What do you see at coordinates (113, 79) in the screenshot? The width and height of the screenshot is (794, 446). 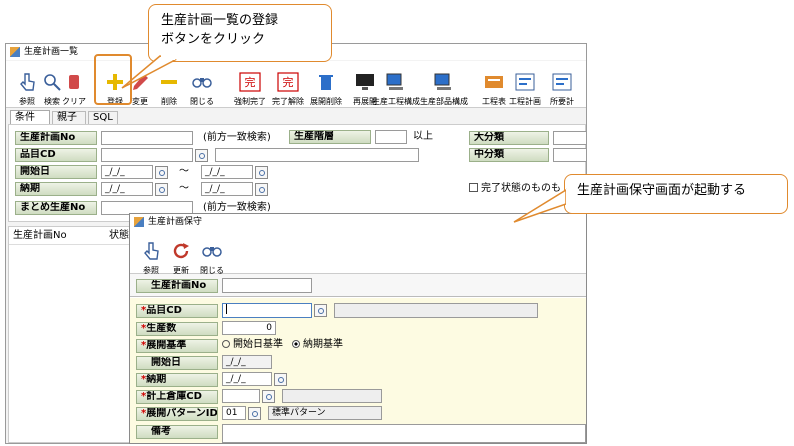 I see `register-button-highlight` at bounding box center [113, 79].